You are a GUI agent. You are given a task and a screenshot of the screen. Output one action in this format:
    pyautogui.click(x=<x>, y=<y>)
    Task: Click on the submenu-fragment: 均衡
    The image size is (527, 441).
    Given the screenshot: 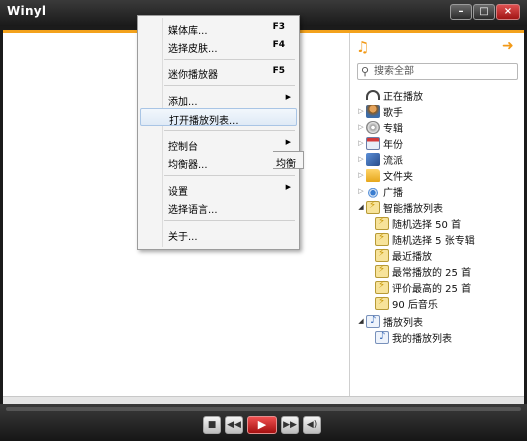 What is the action you would take?
    pyautogui.click(x=288, y=160)
    